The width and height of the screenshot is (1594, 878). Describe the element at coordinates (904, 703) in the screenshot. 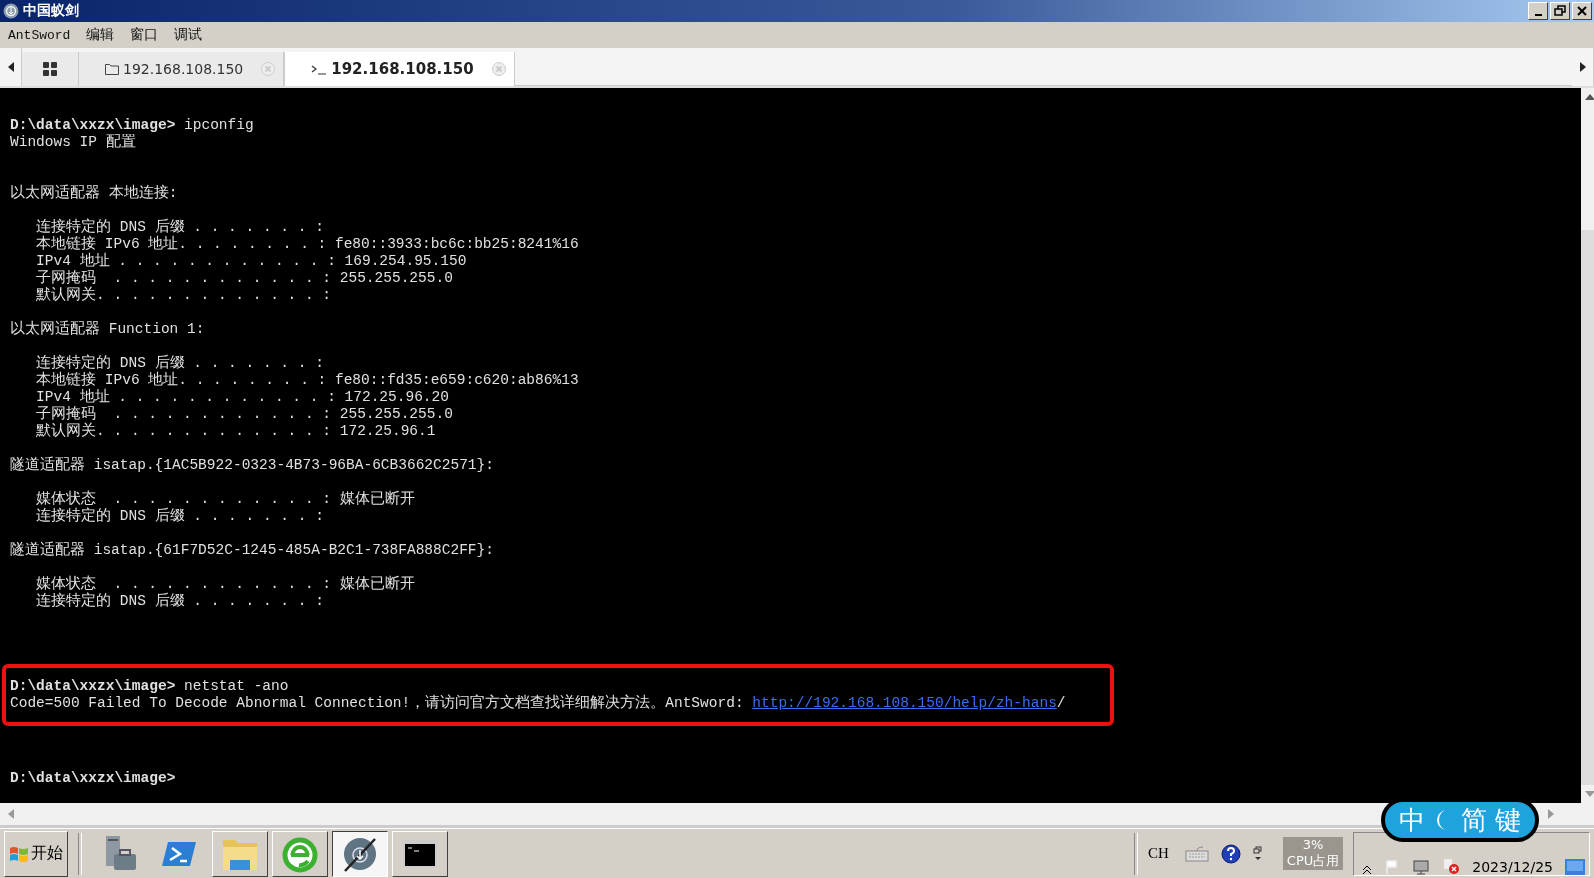

I see `help-link: http://192.168.108.150/help/zh-hans` at that location.